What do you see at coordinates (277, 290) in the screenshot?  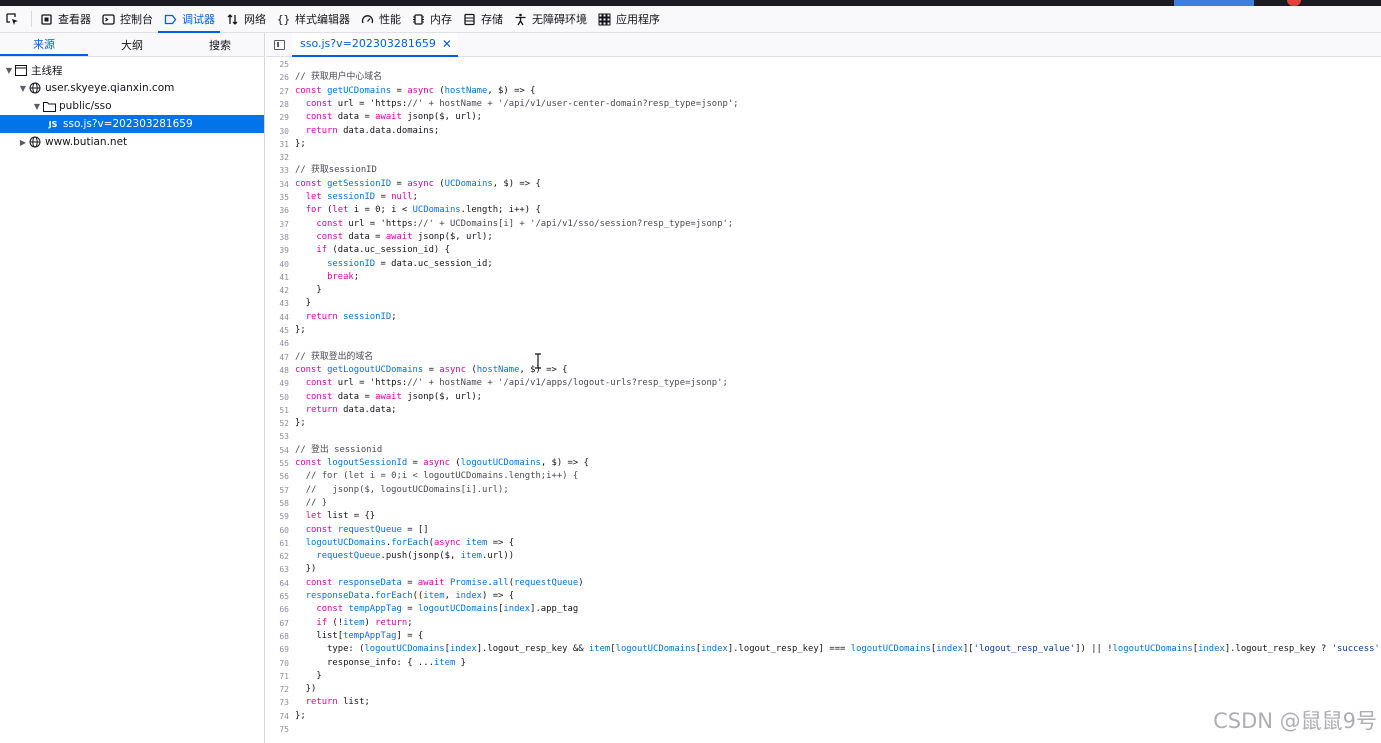 I see `line-number: 42` at bounding box center [277, 290].